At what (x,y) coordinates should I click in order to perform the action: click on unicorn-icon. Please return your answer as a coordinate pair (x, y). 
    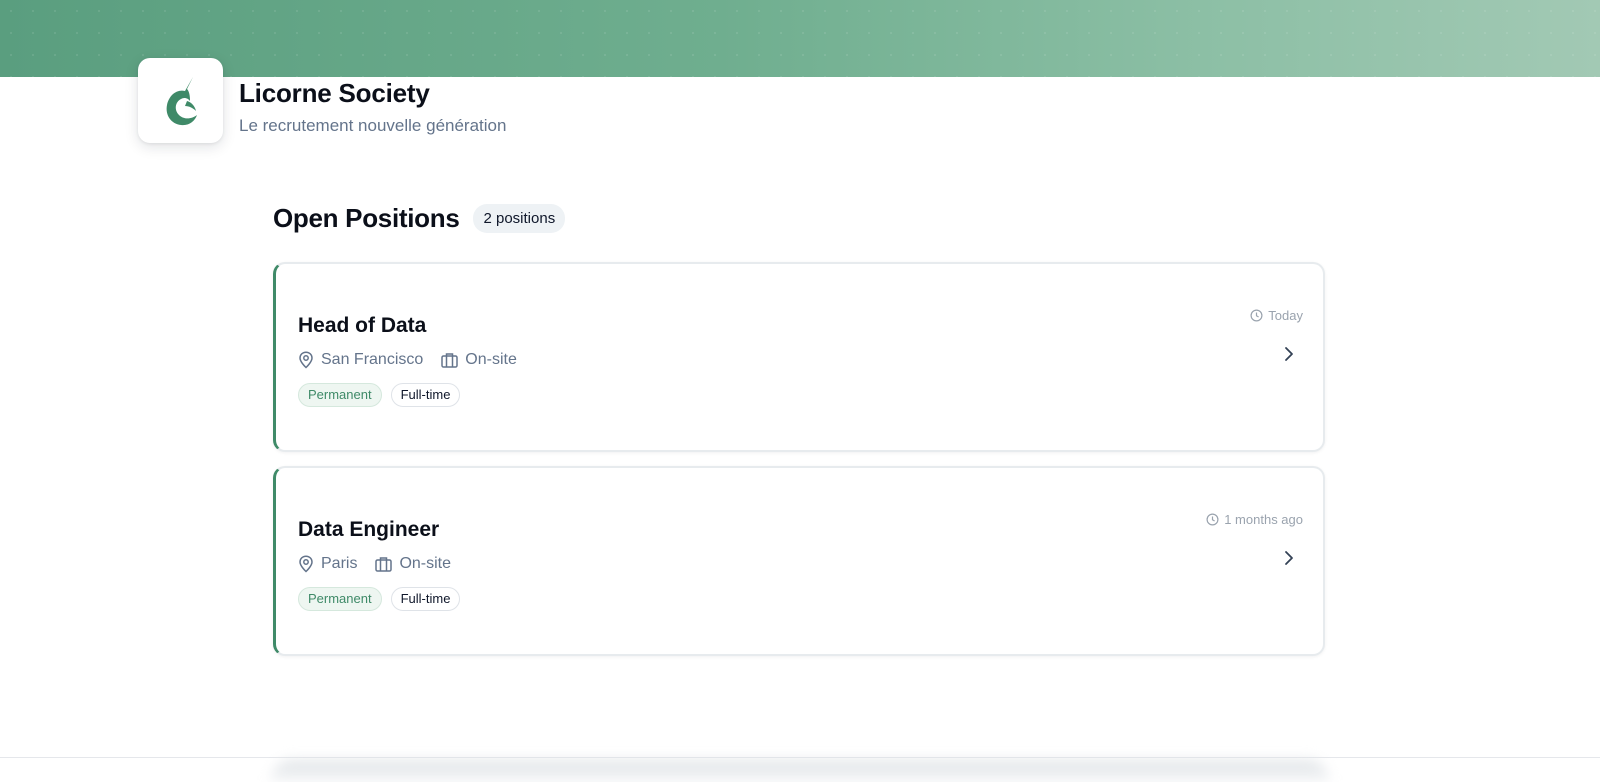
    Looking at the image, I should click on (181, 100).